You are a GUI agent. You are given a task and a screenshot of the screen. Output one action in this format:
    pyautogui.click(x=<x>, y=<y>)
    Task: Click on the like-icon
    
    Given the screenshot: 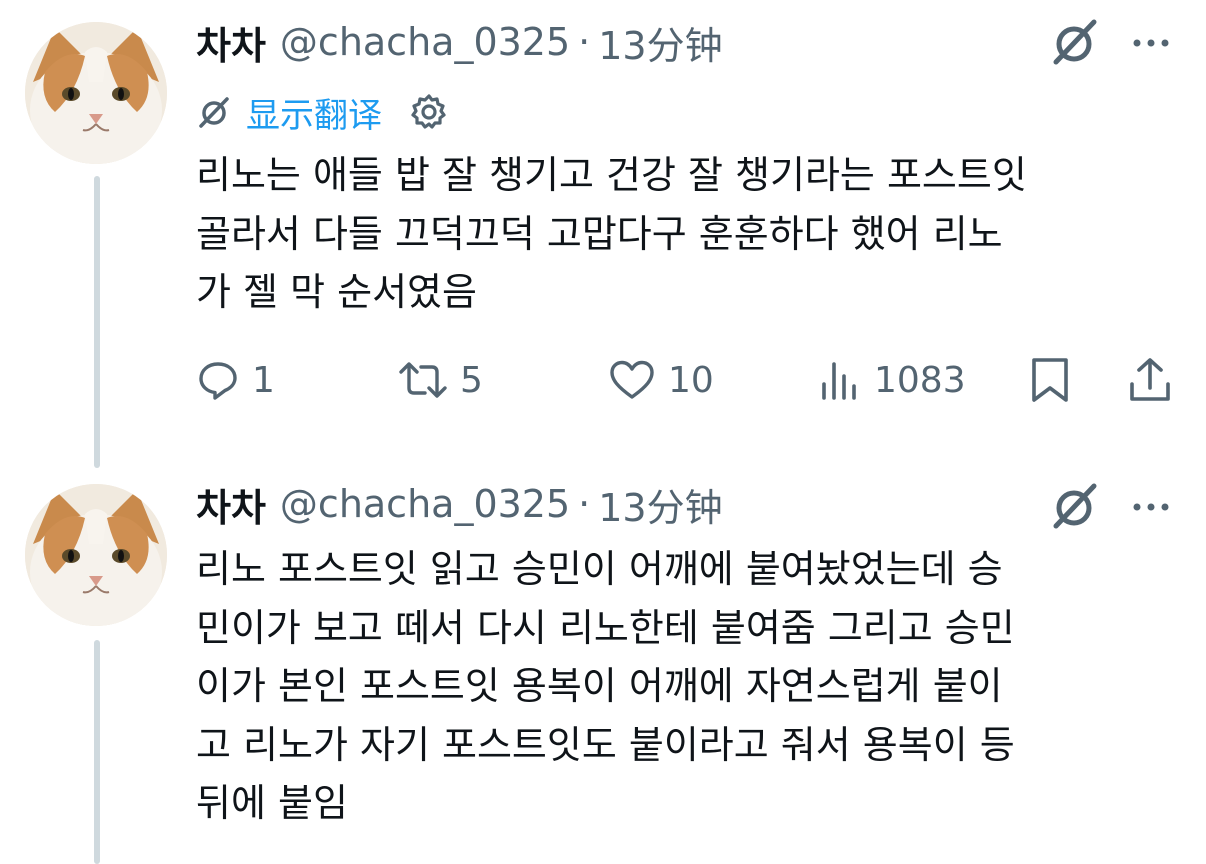 What is the action you would take?
    pyautogui.click(x=632, y=379)
    